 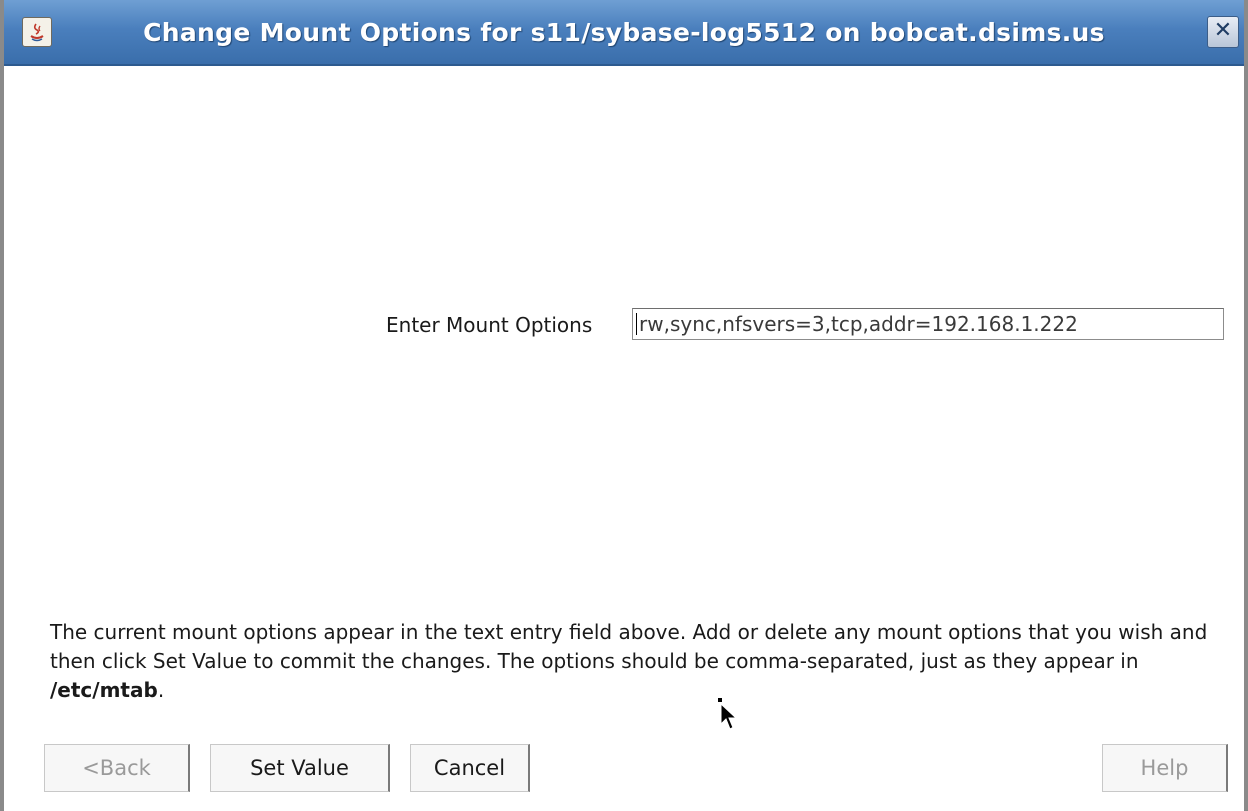 I want to click on set-value-button: Set Value, so click(x=300, y=768).